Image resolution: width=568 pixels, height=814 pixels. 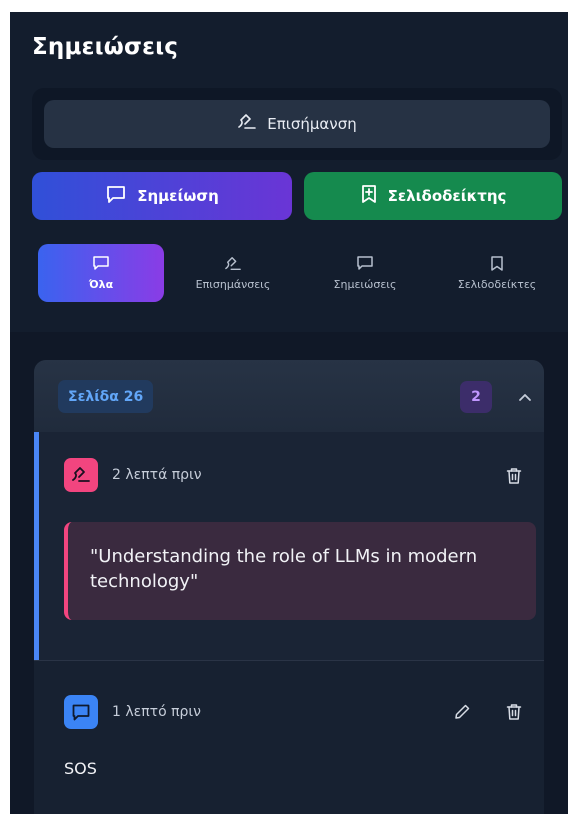 I want to click on highlight-toolbar: Επισήμανση, so click(x=297, y=124).